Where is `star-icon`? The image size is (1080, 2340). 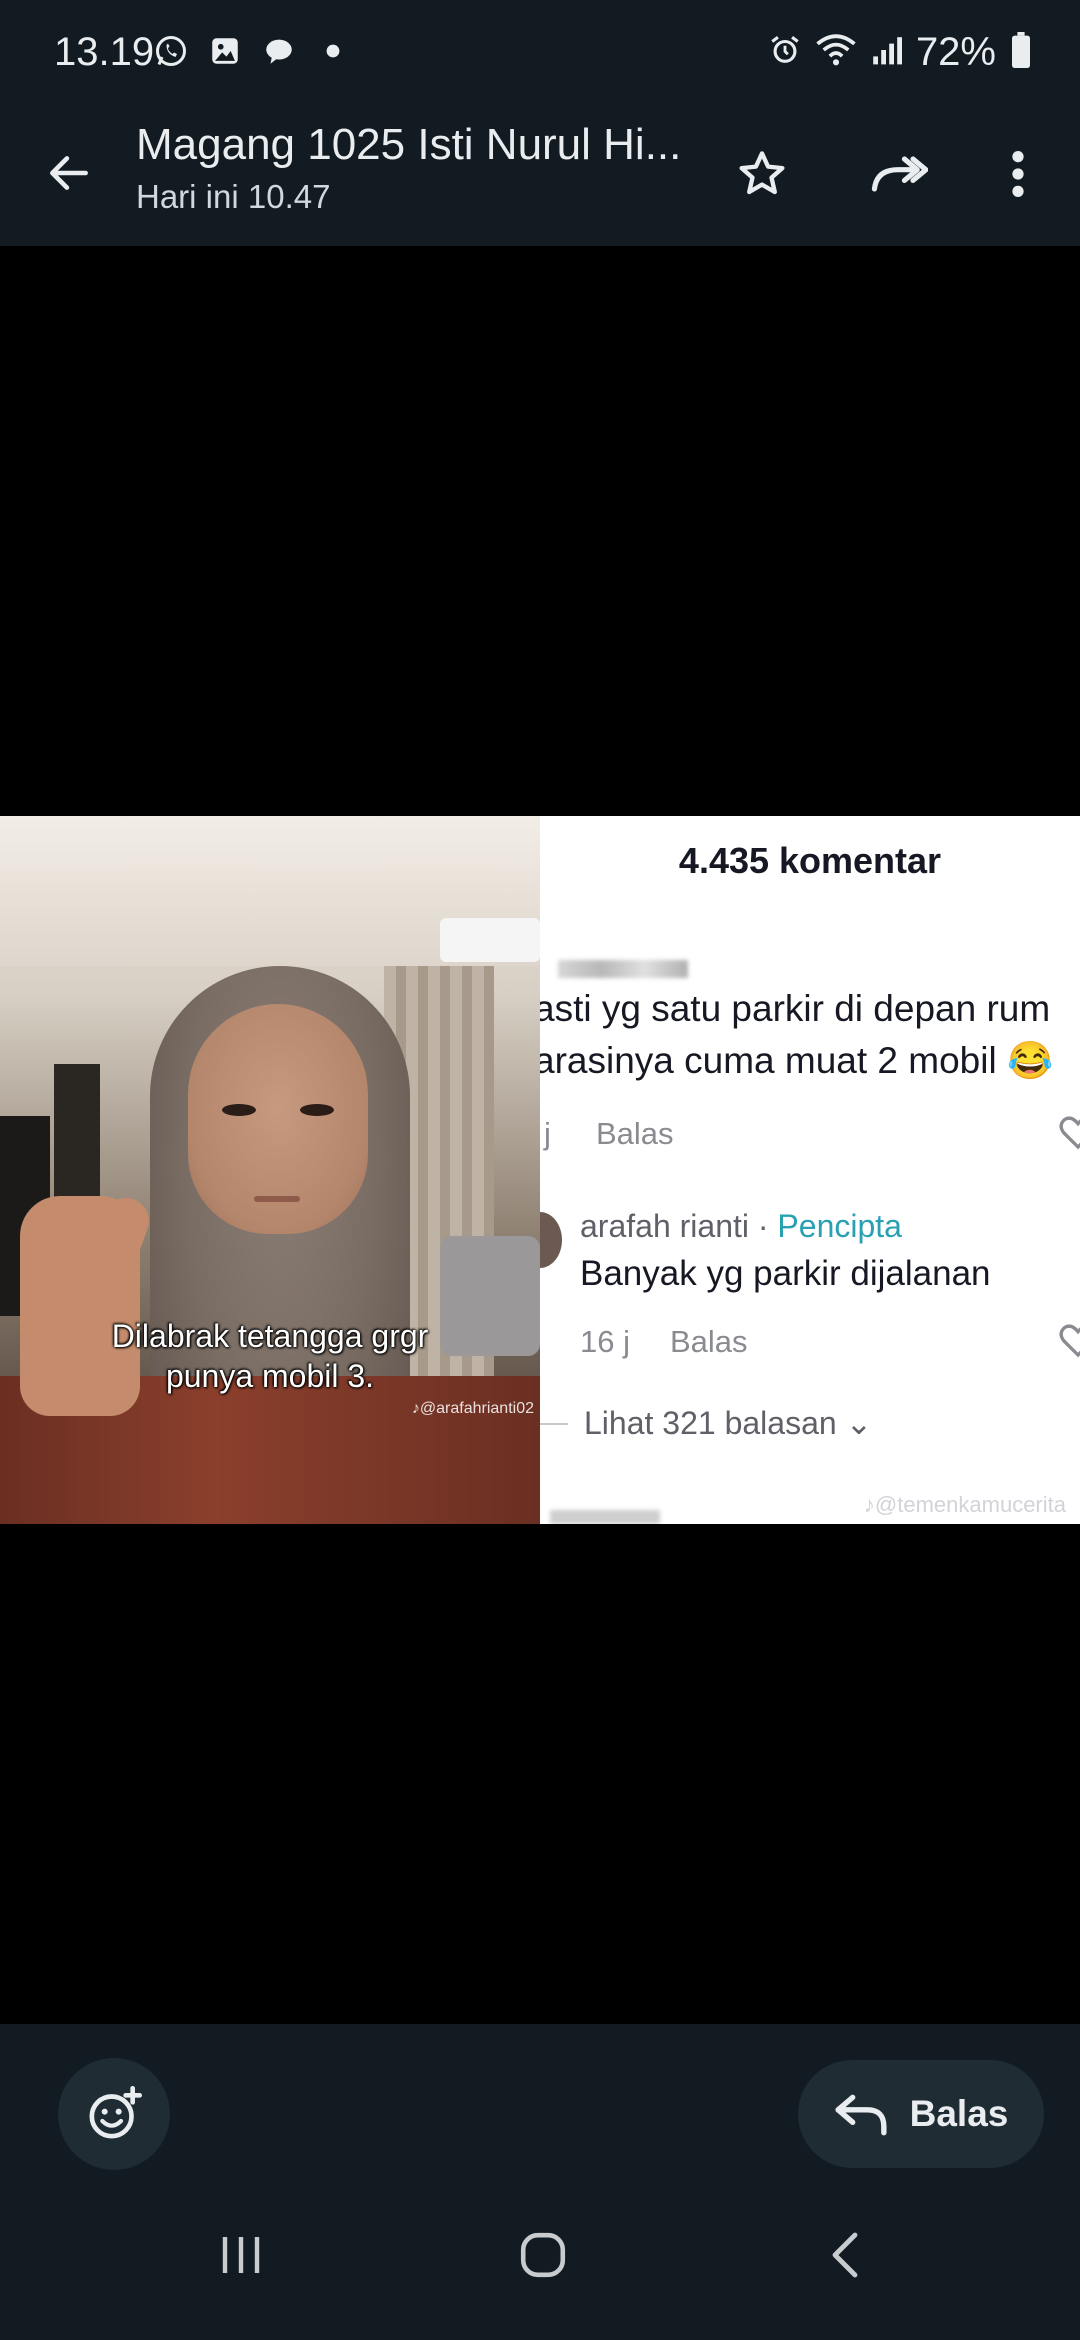 star-icon is located at coordinates (762, 173).